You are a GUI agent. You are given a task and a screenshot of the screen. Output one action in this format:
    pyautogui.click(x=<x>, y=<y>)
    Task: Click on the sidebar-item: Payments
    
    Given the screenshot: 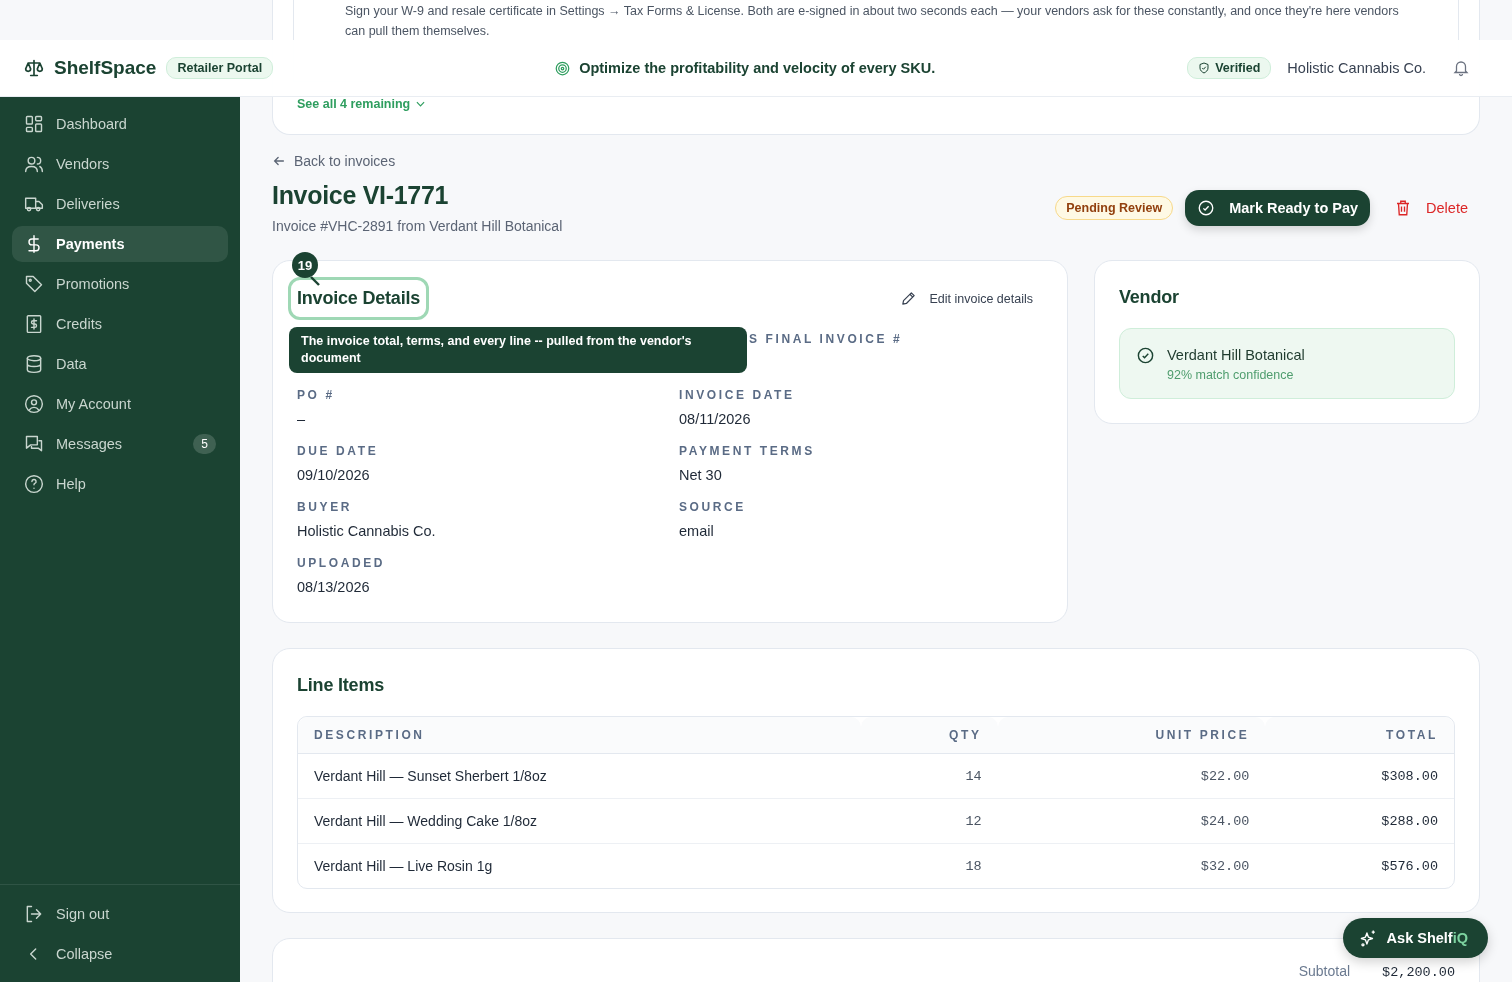 What is the action you would take?
    pyautogui.click(x=120, y=244)
    